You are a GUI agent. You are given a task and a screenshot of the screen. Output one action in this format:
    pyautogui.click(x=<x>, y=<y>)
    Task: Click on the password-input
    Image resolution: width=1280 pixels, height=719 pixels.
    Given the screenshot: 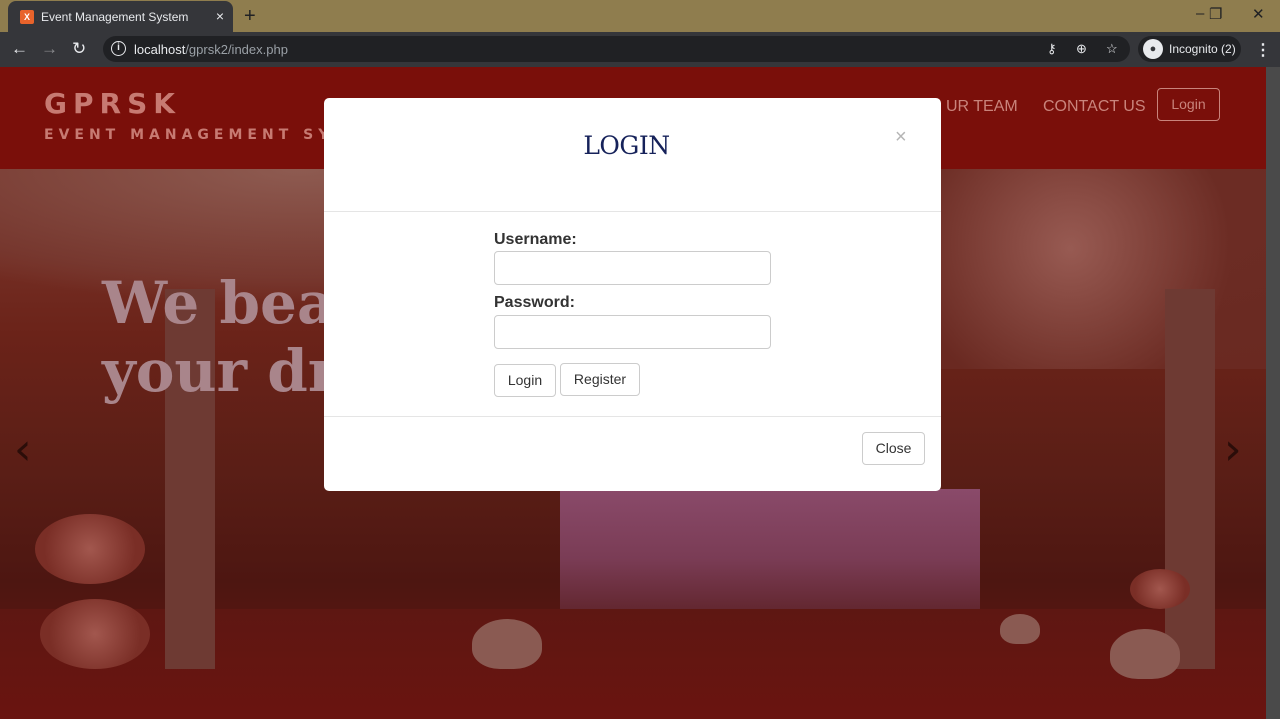 What is the action you would take?
    pyautogui.click(x=632, y=332)
    